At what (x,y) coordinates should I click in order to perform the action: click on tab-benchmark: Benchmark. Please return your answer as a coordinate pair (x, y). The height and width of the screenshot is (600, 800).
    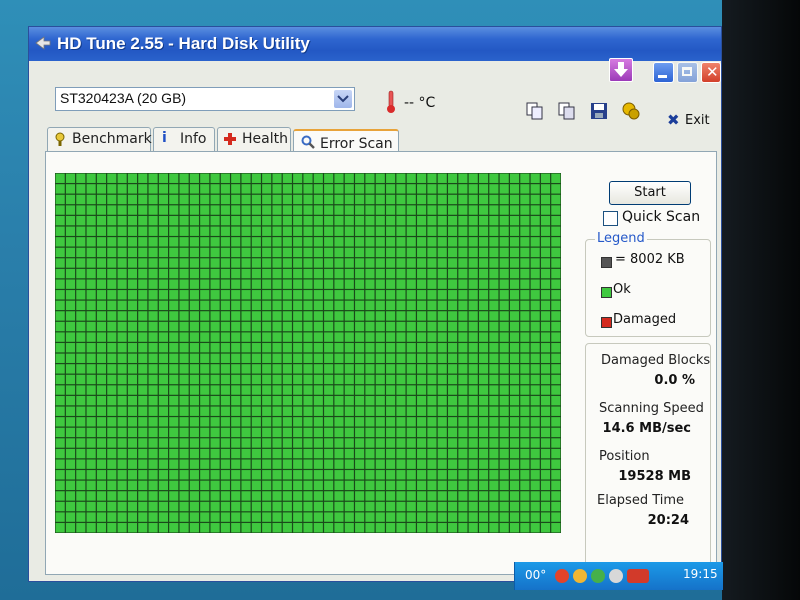
    Looking at the image, I should click on (99, 139).